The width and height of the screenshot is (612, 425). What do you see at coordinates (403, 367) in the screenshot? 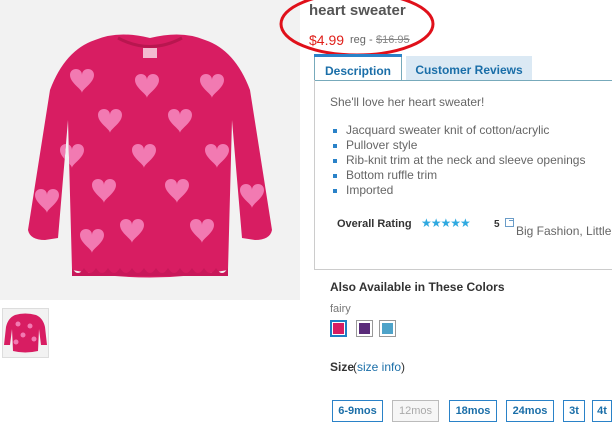
I see `paren-close: )` at bounding box center [403, 367].